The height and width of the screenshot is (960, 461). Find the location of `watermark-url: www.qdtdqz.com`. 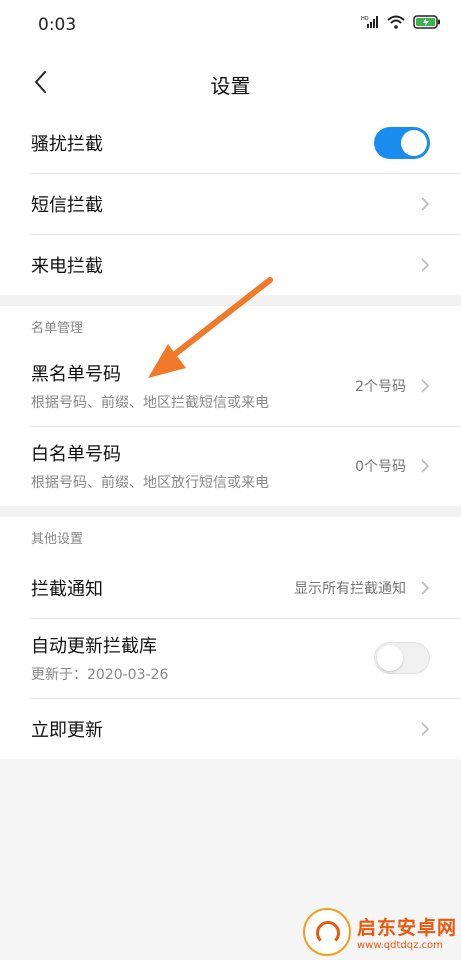

watermark-url: www.qdtdqz.com is located at coordinates (399, 945).